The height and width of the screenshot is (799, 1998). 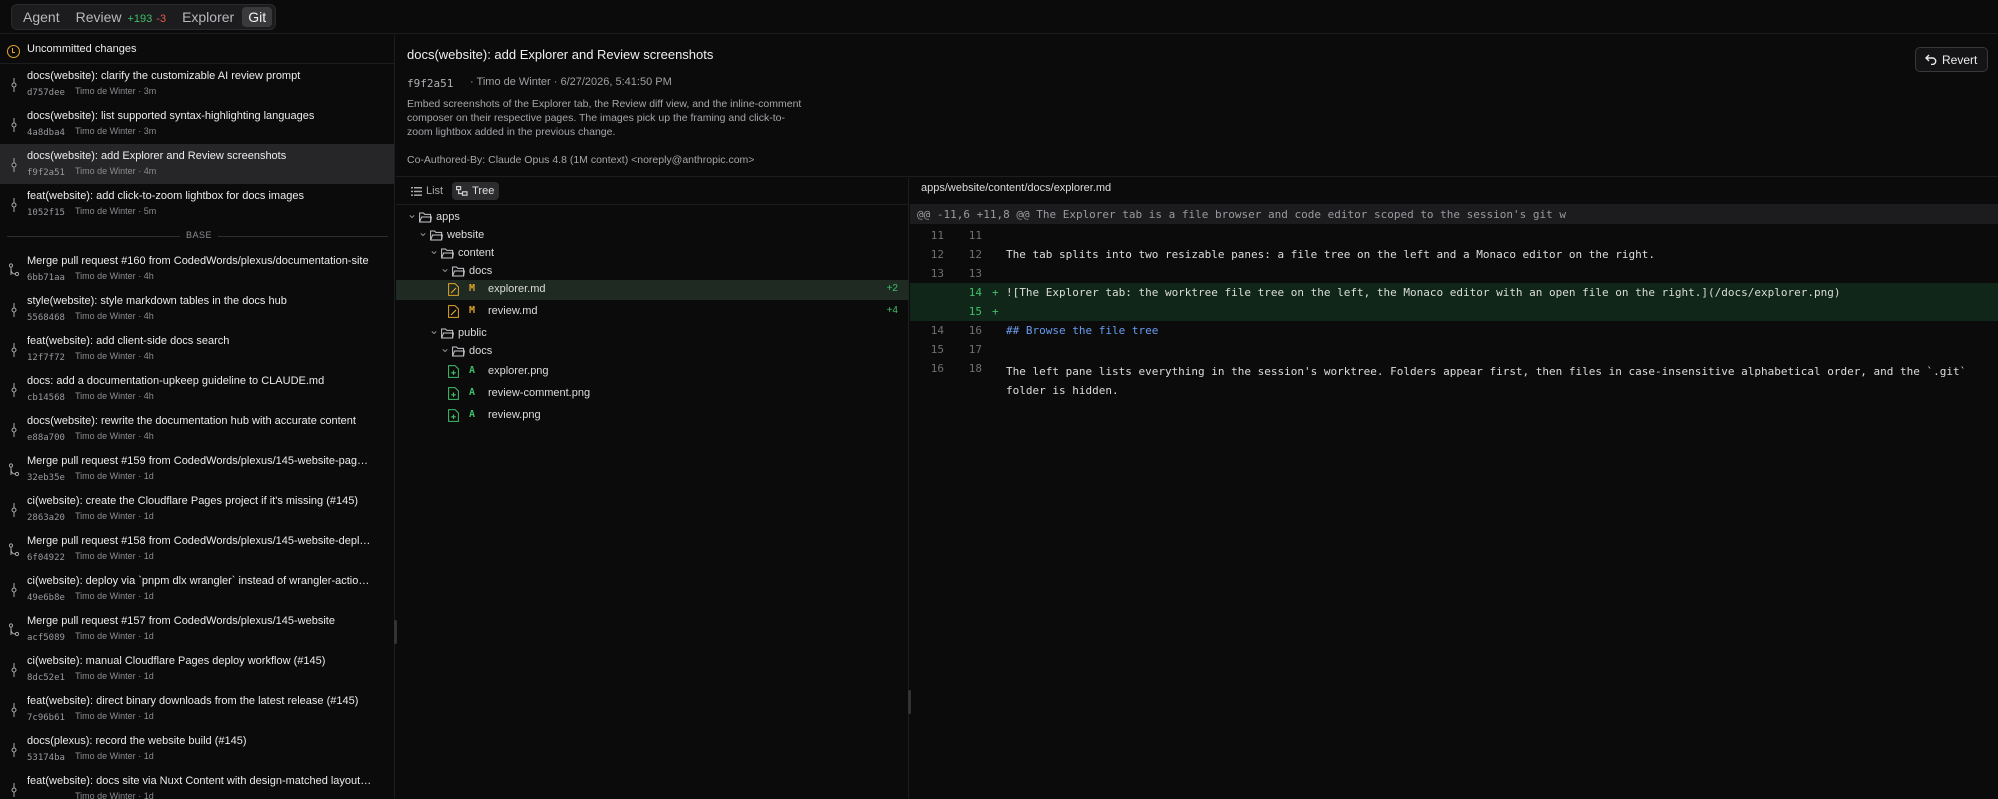 I want to click on tab-review: Review +193 -3, so click(x=121, y=17).